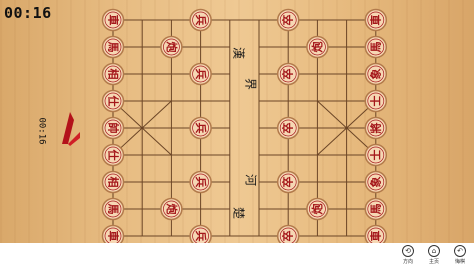 The image size is (474, 266). Describe the element at coordinates (434, 250) in the screenshot. I see `home-icon: ⌂` at that location.